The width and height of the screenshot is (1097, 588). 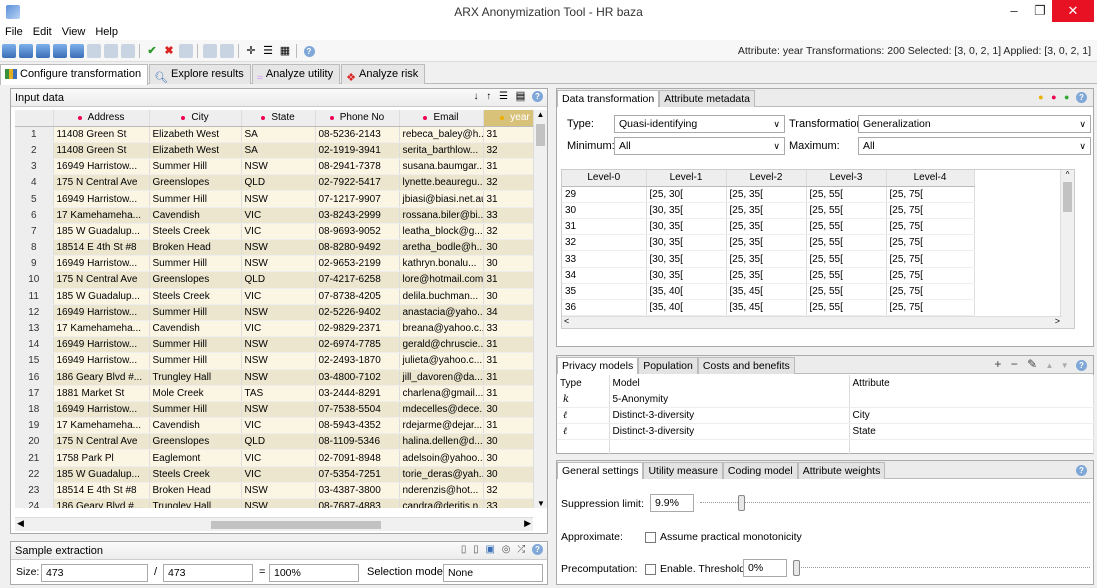 What do you see at coordinates (746, 365) in the screenshot?
I see `tab-costs-benefits: Costs and benefits` at bounding box center [746, 365].